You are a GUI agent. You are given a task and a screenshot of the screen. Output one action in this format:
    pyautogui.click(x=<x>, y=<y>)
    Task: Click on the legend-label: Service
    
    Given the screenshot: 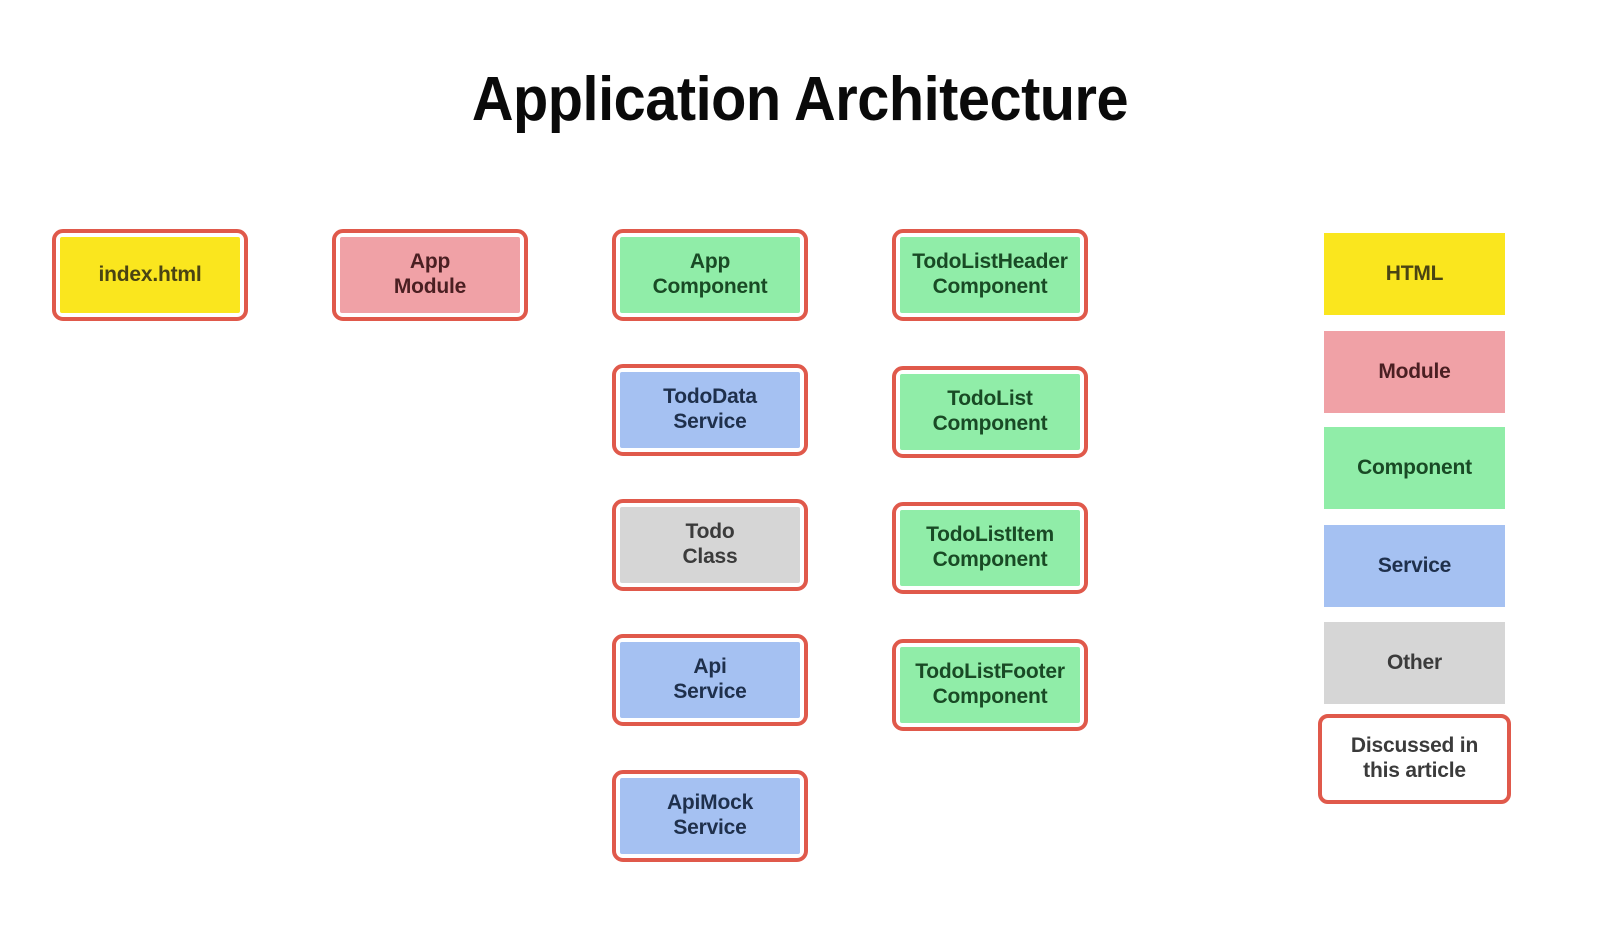 What is the action you would take?
    pyautogui.click(x=1414, y=565)
    